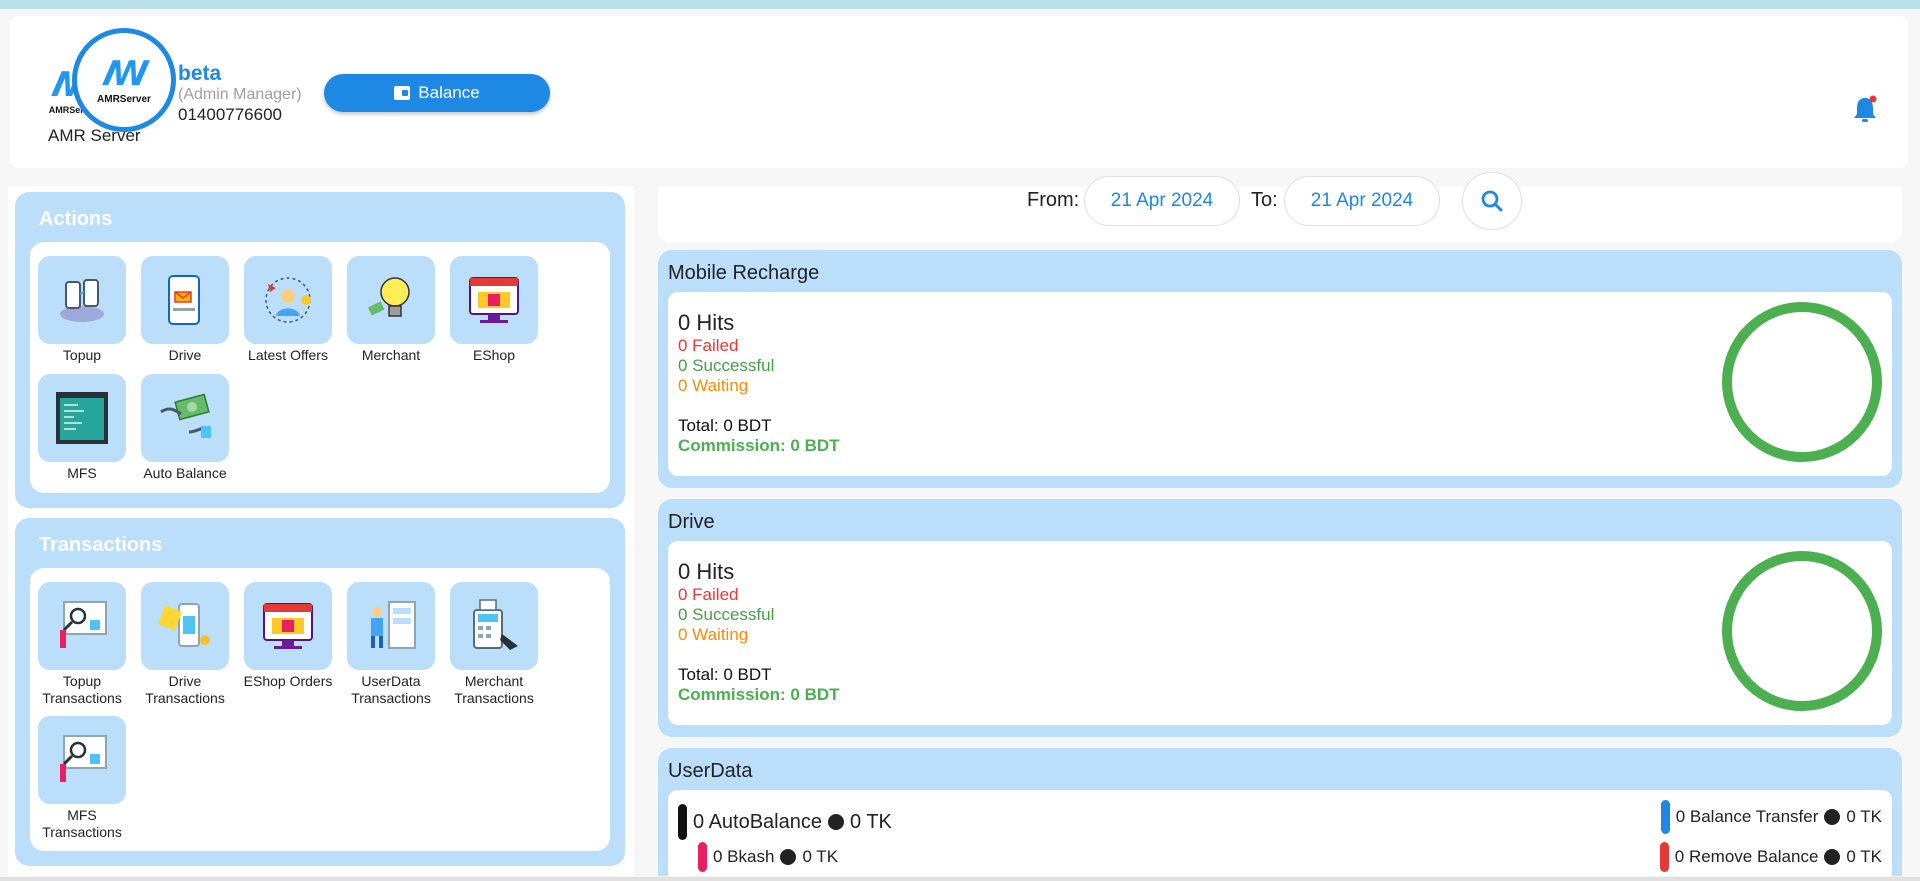  I want to click on transaction-label: UserData Transactions, so click(391, 689).